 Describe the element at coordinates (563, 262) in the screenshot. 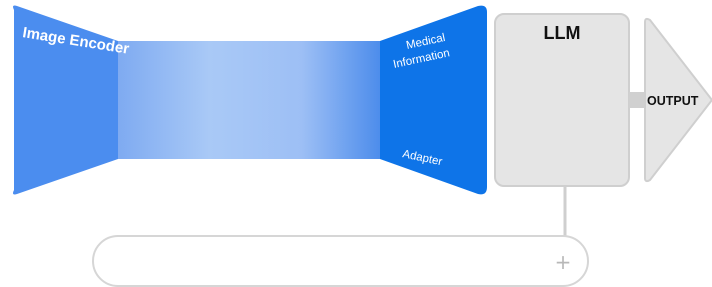

I see `plus-icon: +` at that location.